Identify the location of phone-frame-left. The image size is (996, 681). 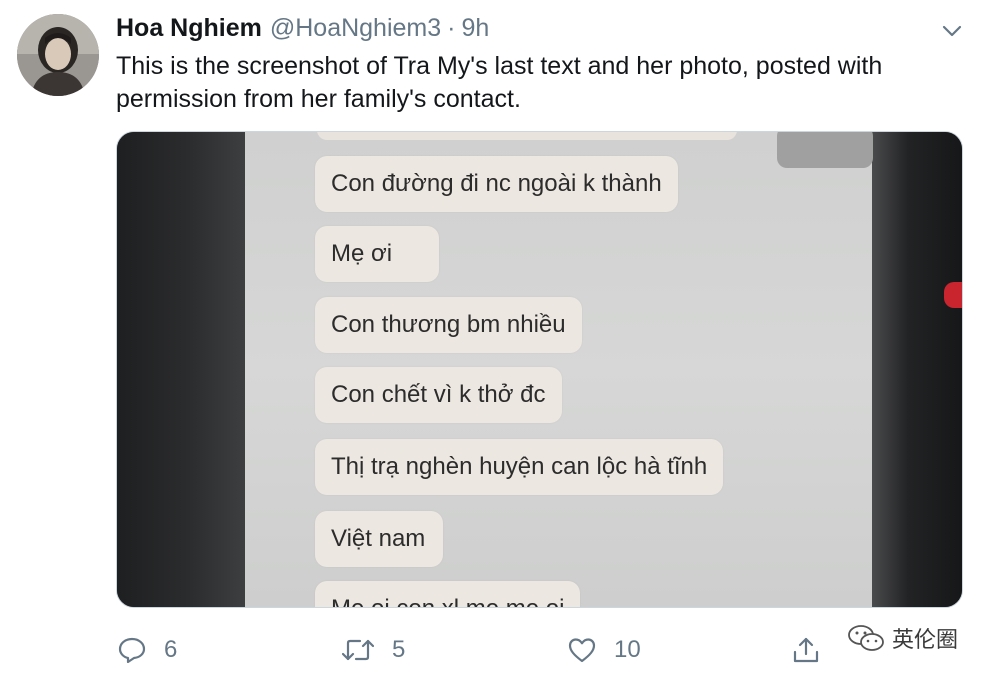
(182, 369).